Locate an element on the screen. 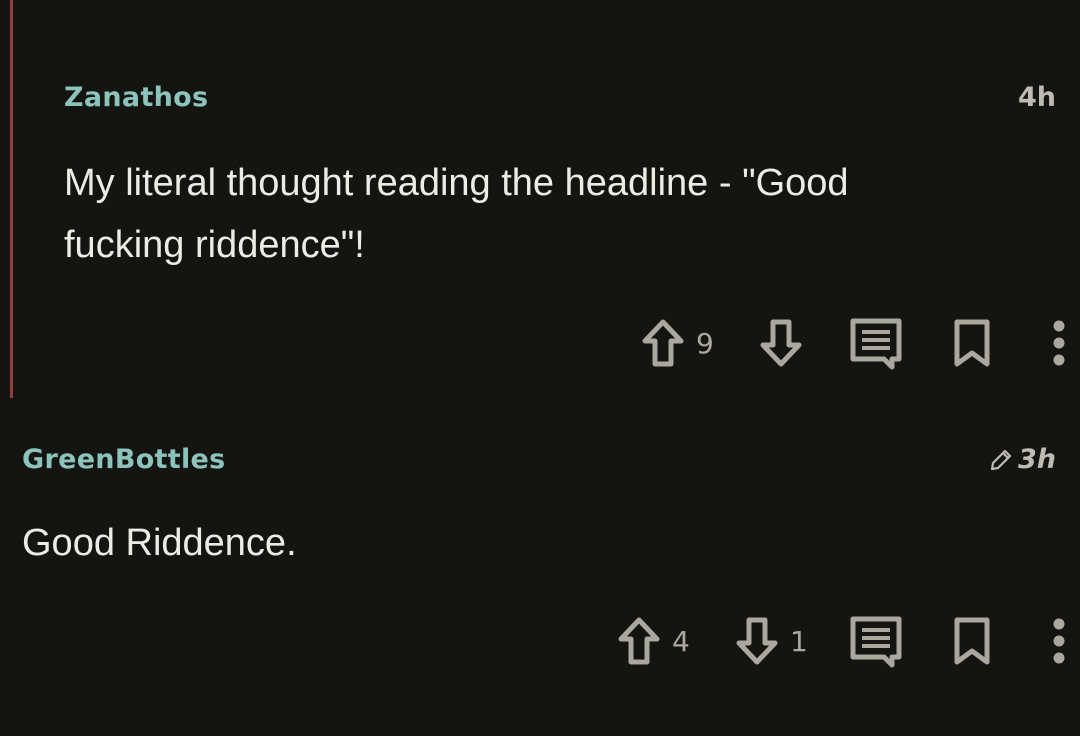  comment-author: Zanathos is located at coordinates (136, 97).